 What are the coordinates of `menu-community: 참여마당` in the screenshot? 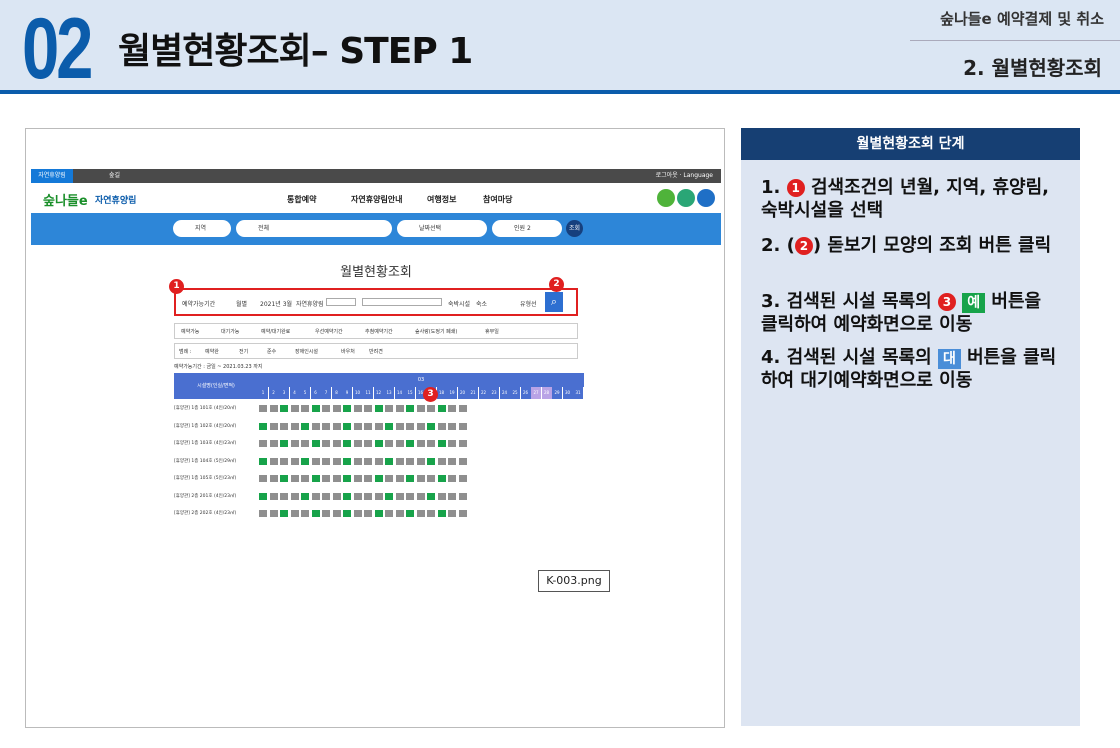 It's located at (497, 199).